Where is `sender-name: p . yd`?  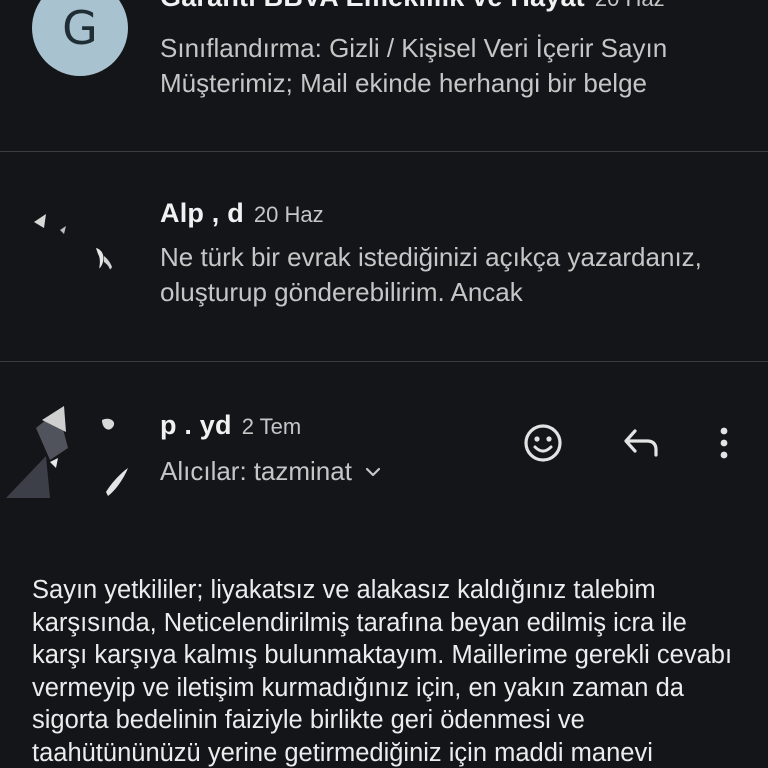 sender-name: p . yd is located at coordinates (196, 425).